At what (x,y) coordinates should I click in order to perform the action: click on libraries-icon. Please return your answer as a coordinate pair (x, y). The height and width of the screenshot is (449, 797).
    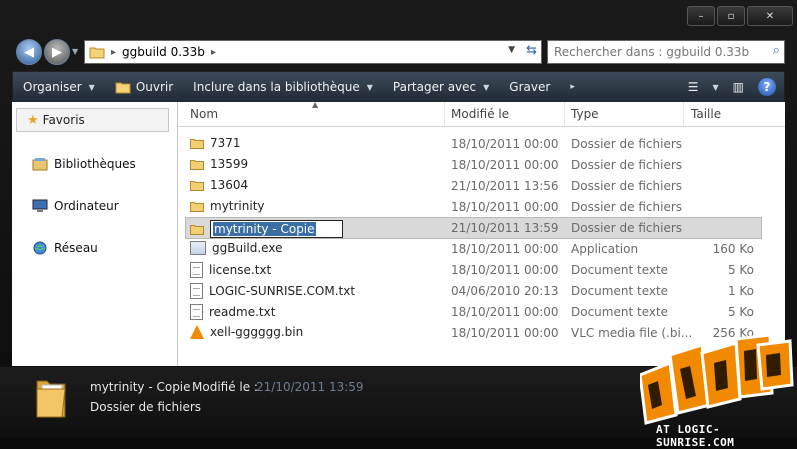
    Looking at the image, I should click on (40, 164).